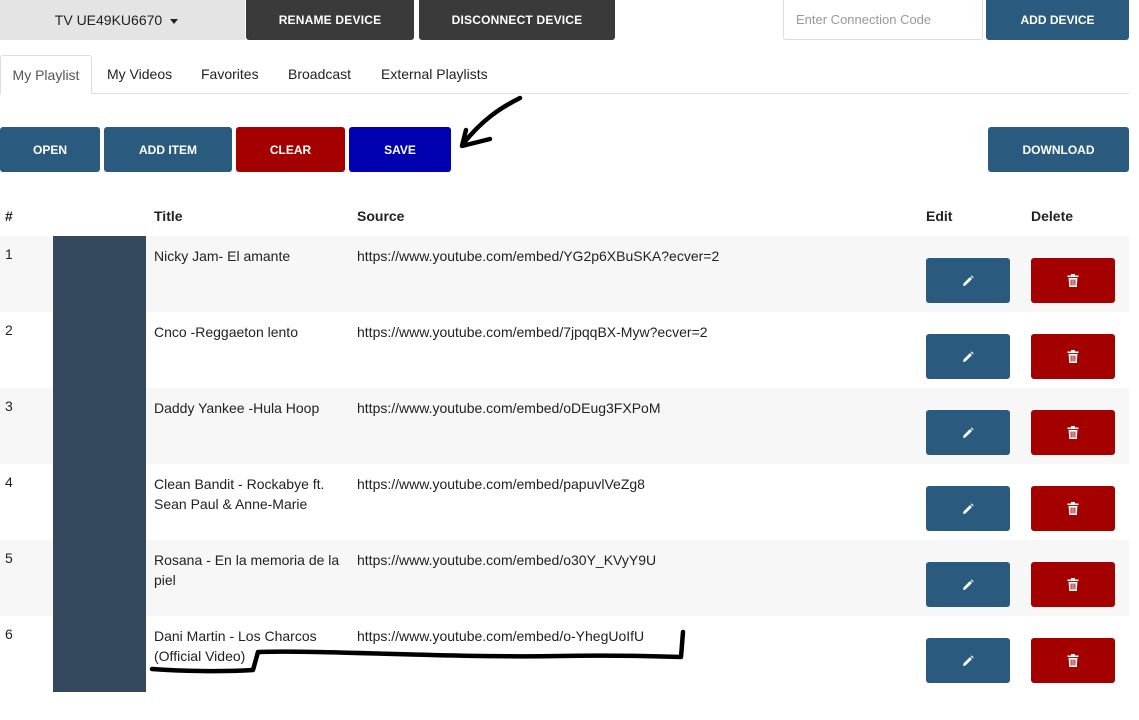  Describe the element at coordinates (174, 21) in the screenshot. I see `caret-down-icon` at that location.